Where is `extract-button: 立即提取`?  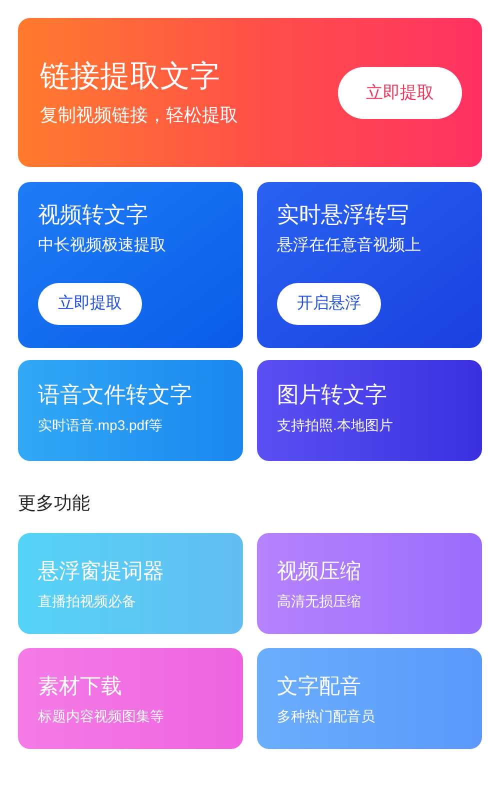
extract-button: 立即提取 is located at coordinates (400, 92).